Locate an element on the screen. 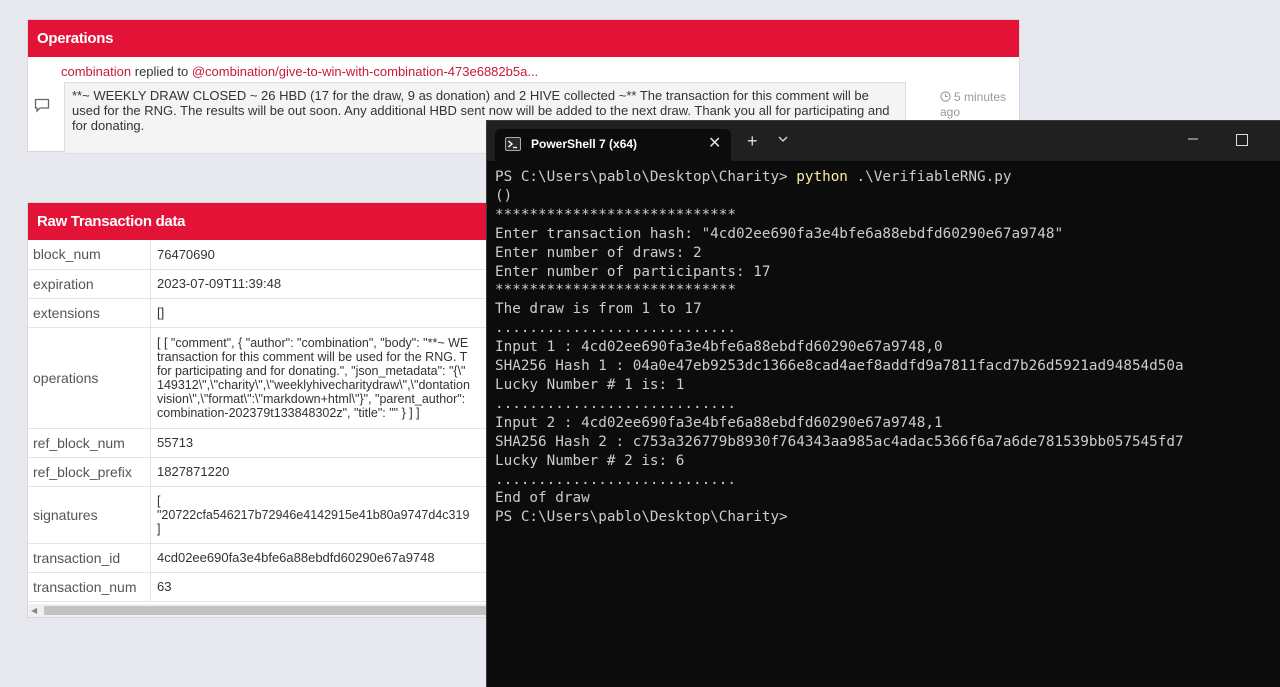 The height and width of the screenshot is (687, 1280). row-value: 55713 is located at coordinates (320, 443).